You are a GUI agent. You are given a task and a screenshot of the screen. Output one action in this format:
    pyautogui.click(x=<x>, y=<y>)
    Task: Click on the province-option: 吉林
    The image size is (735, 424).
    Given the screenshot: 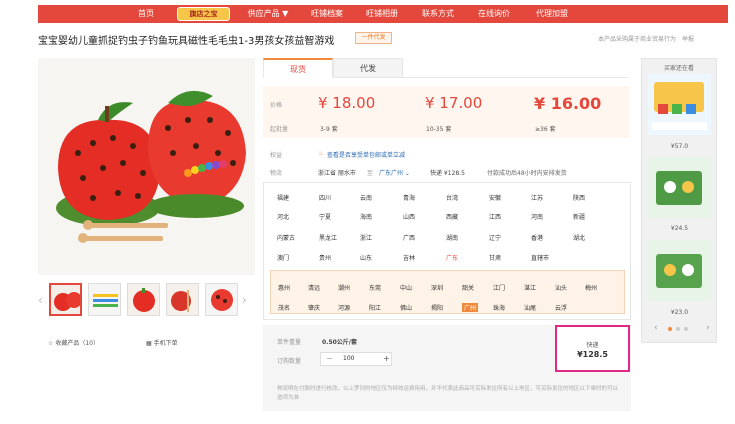 What is the action you would take?
    pyautogui.click(x=409, y=257)
    